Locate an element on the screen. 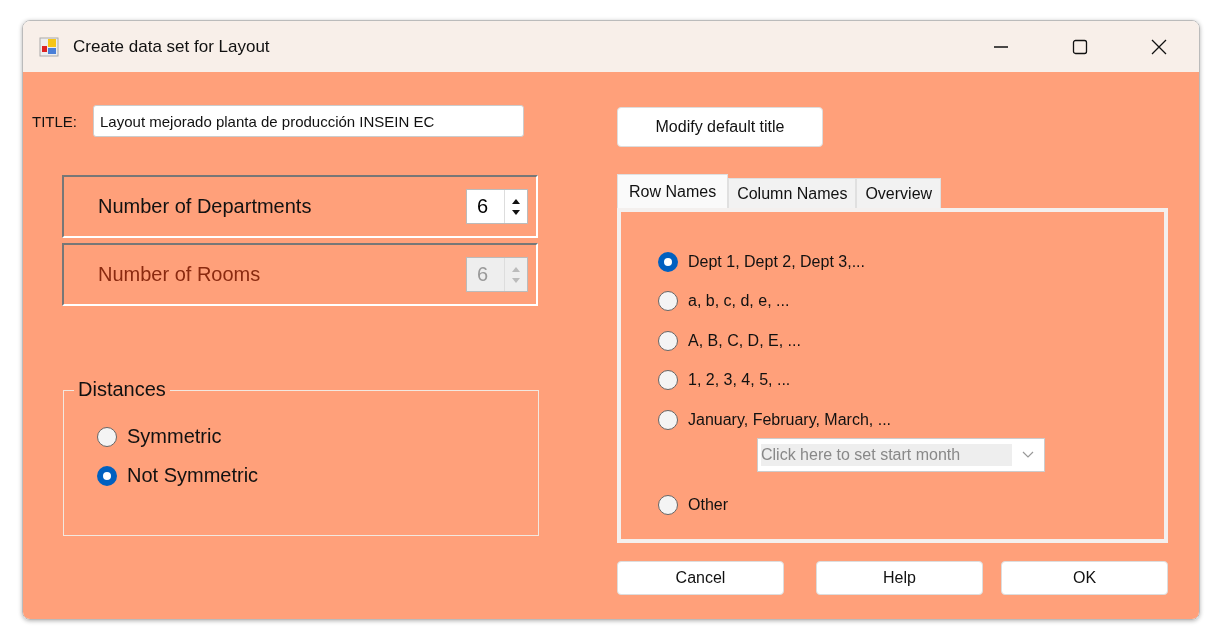  window-title: Create data set for Layout is located at coordinates (171, 46).